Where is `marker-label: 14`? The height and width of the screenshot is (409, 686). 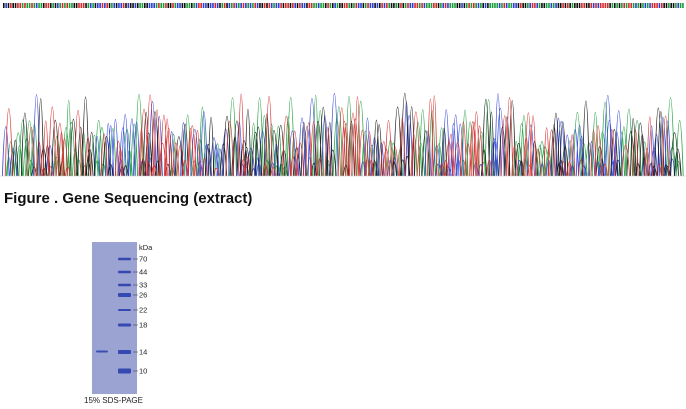
marker-label: 14 is located at coordinates (143, 352).